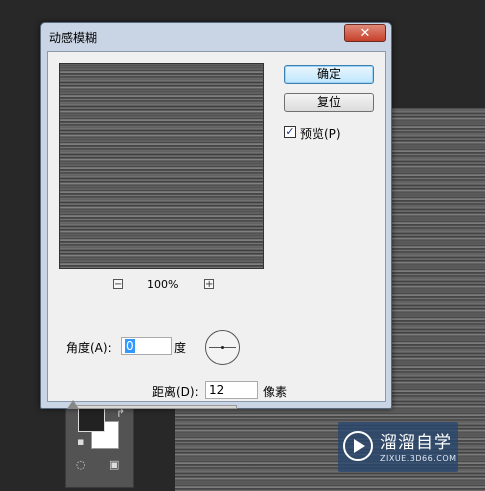 The width and height of the screenshot is (485, 491). Describe the element at coordinates (320, 134) in the screenshot. I see `preview-label: 预览(P)` at that location.